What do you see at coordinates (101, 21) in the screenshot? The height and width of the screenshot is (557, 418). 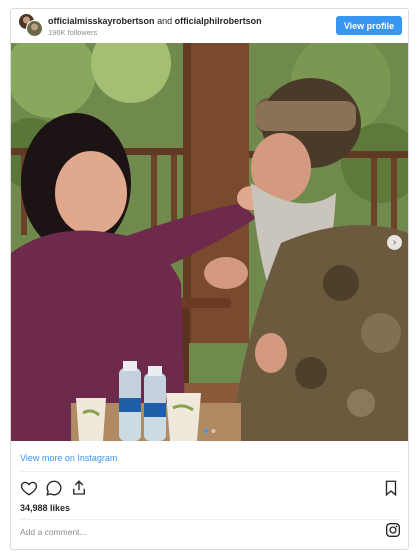 I see `username-link: officialmisskayrobertson` at bounding box center [101, 21].